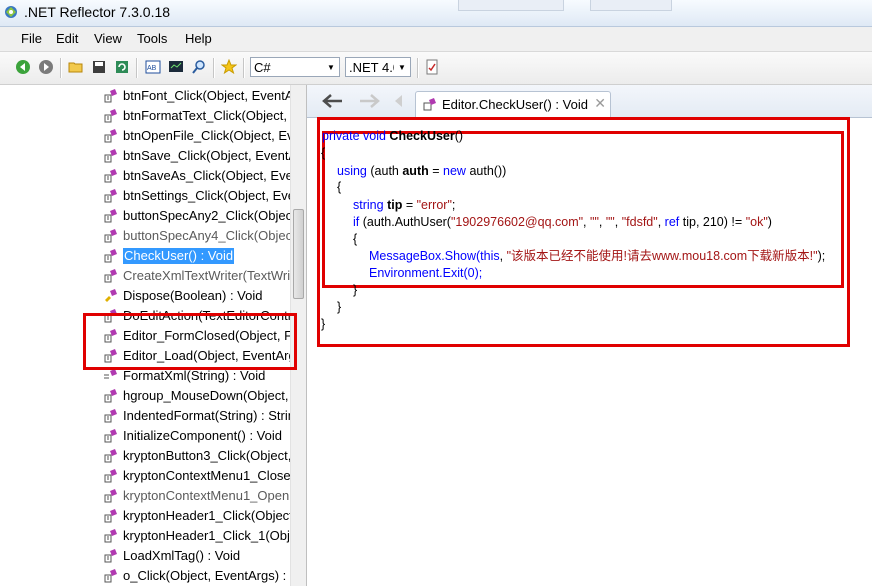 This screenshot has height=586, width=872. I want to click on code-line-exit: Environment.Exit(0);, so click(426, 273).